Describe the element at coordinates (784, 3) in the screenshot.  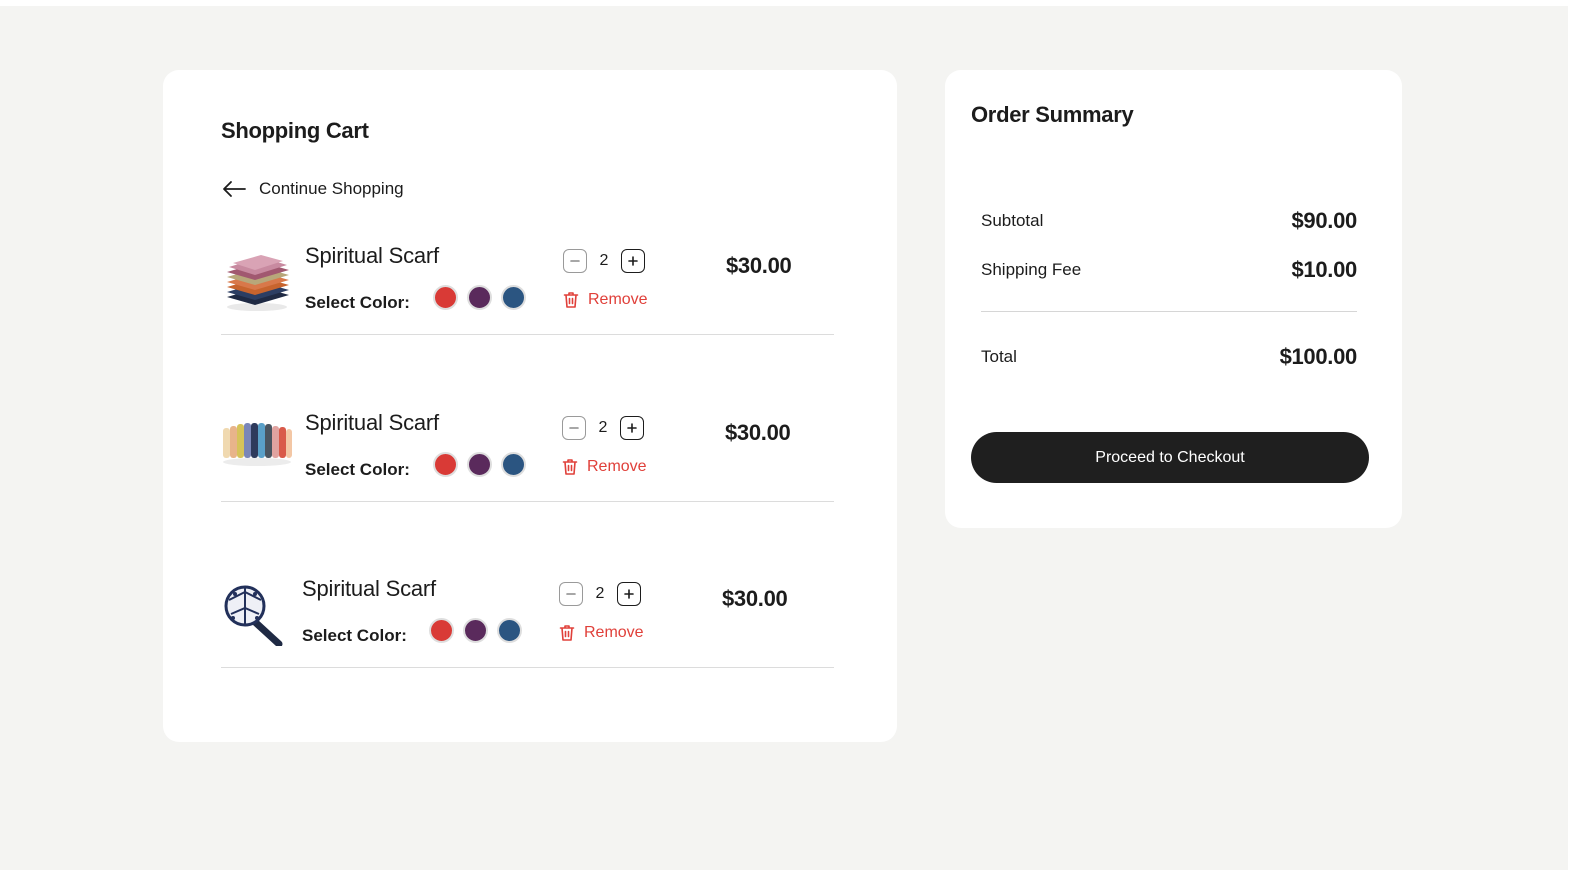
I see `top-strip` at that location.